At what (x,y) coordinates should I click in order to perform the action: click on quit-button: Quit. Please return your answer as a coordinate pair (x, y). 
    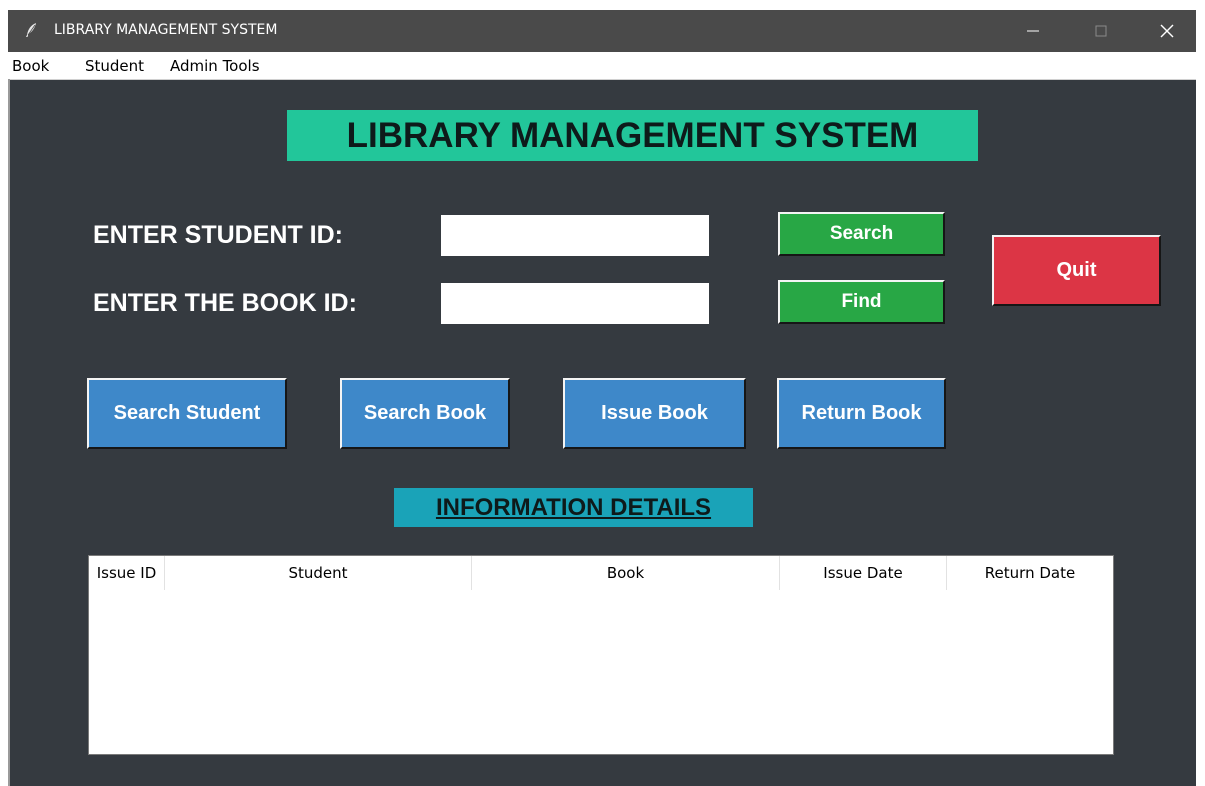
    Looking at the image, I should click on (1076, 270).